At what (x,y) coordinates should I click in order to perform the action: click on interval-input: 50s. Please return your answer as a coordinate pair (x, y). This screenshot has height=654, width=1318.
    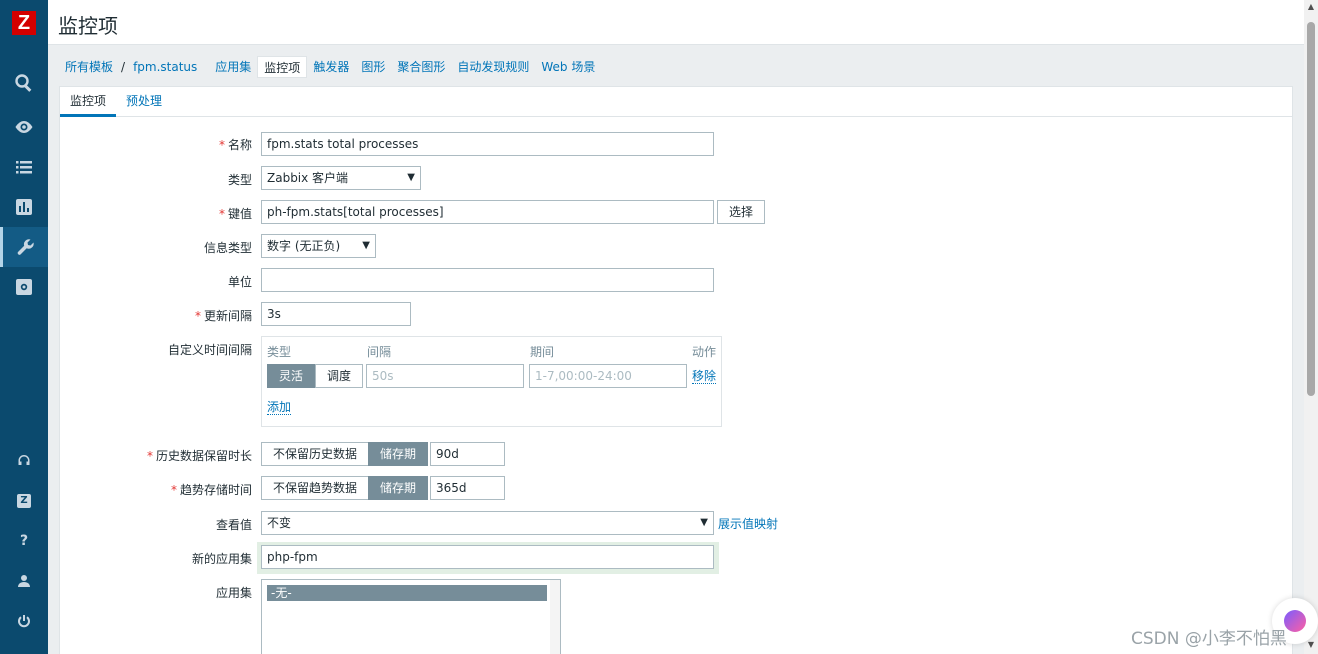
    Looking at the image, I should click on (445, 376).